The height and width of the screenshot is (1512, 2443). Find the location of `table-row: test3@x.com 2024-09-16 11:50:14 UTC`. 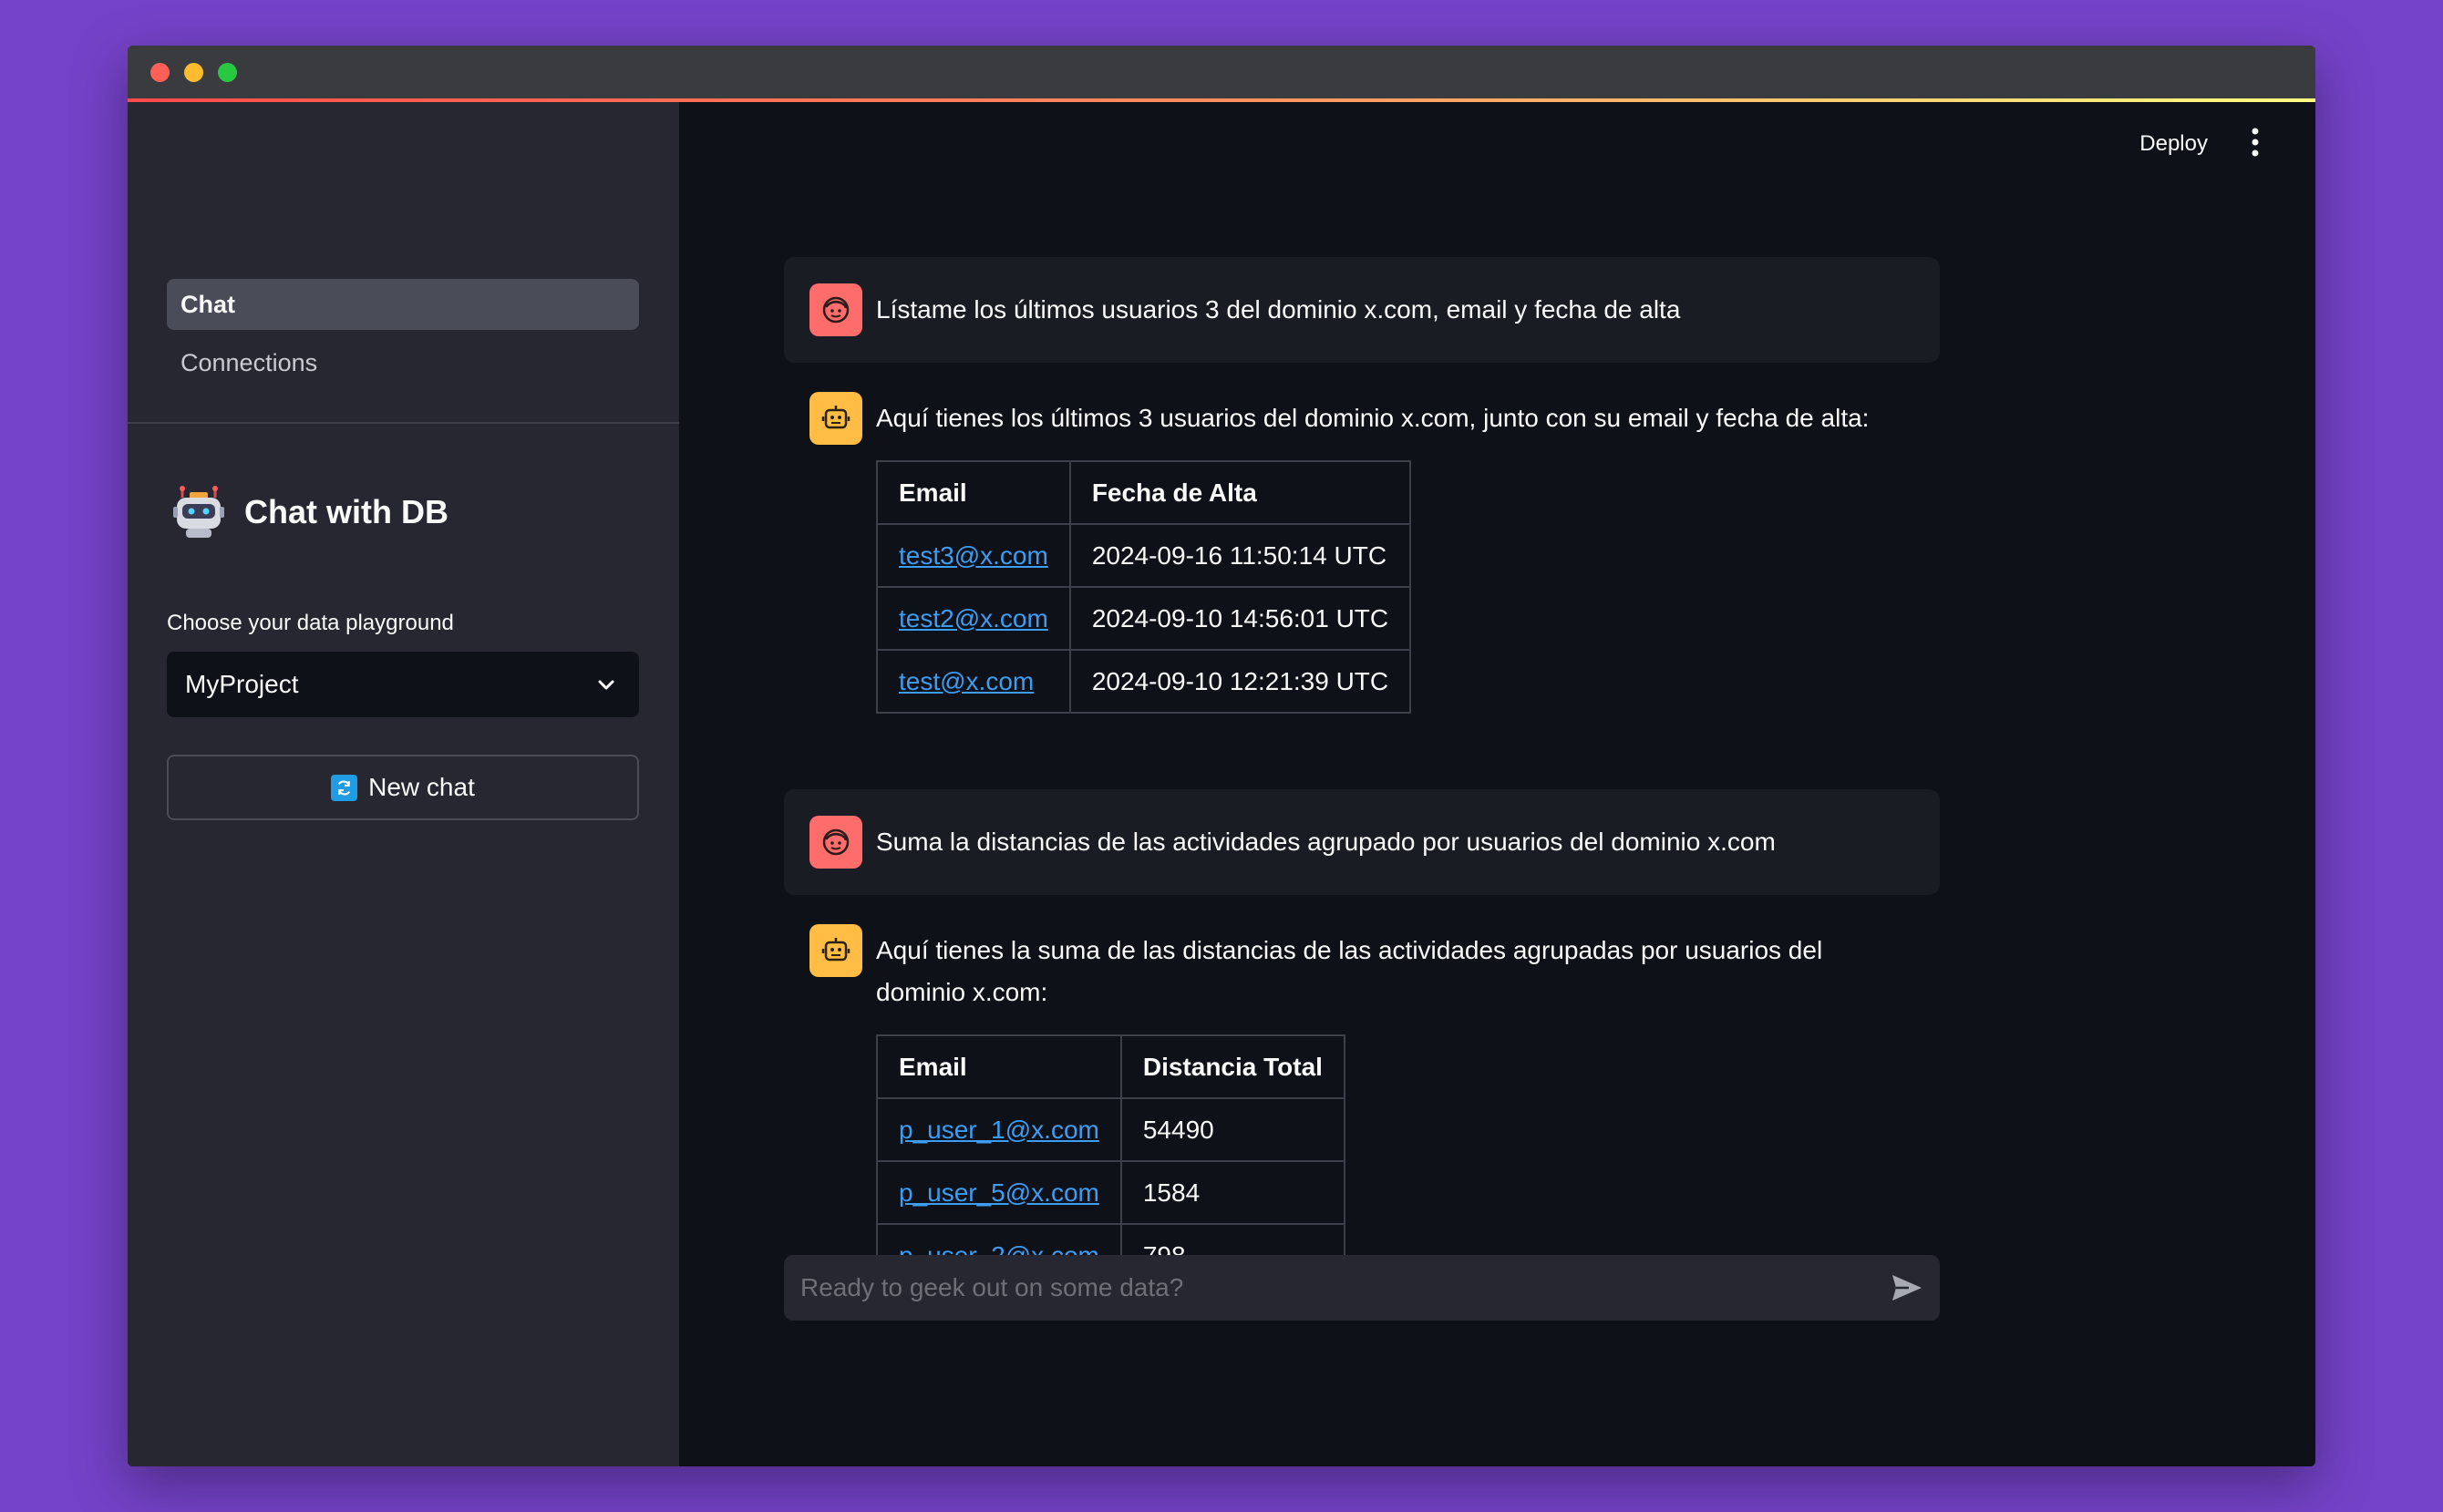

table-row: test3@x.com 2024-09-16 11:50:14 UTC is located at coordinates (1143, 555).